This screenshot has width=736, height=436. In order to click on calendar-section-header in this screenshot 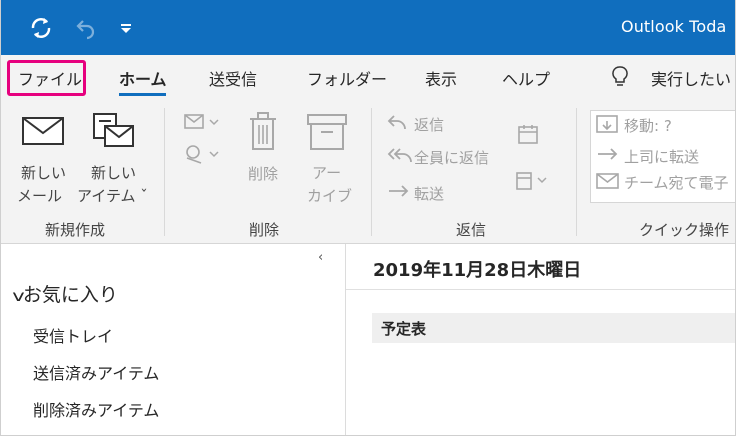, I will do `click(554, 328)`.